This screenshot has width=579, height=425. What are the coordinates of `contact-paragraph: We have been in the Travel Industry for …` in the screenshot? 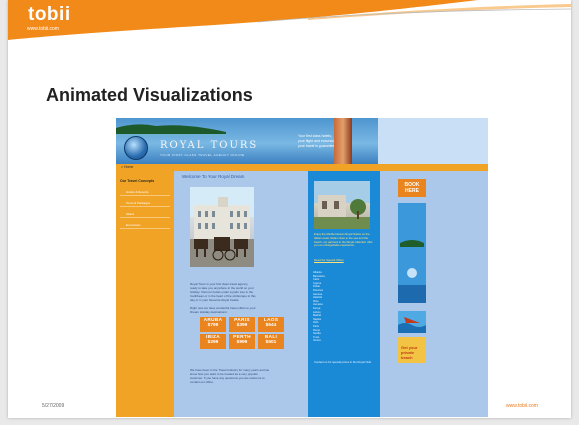 It's located at (230, 376).